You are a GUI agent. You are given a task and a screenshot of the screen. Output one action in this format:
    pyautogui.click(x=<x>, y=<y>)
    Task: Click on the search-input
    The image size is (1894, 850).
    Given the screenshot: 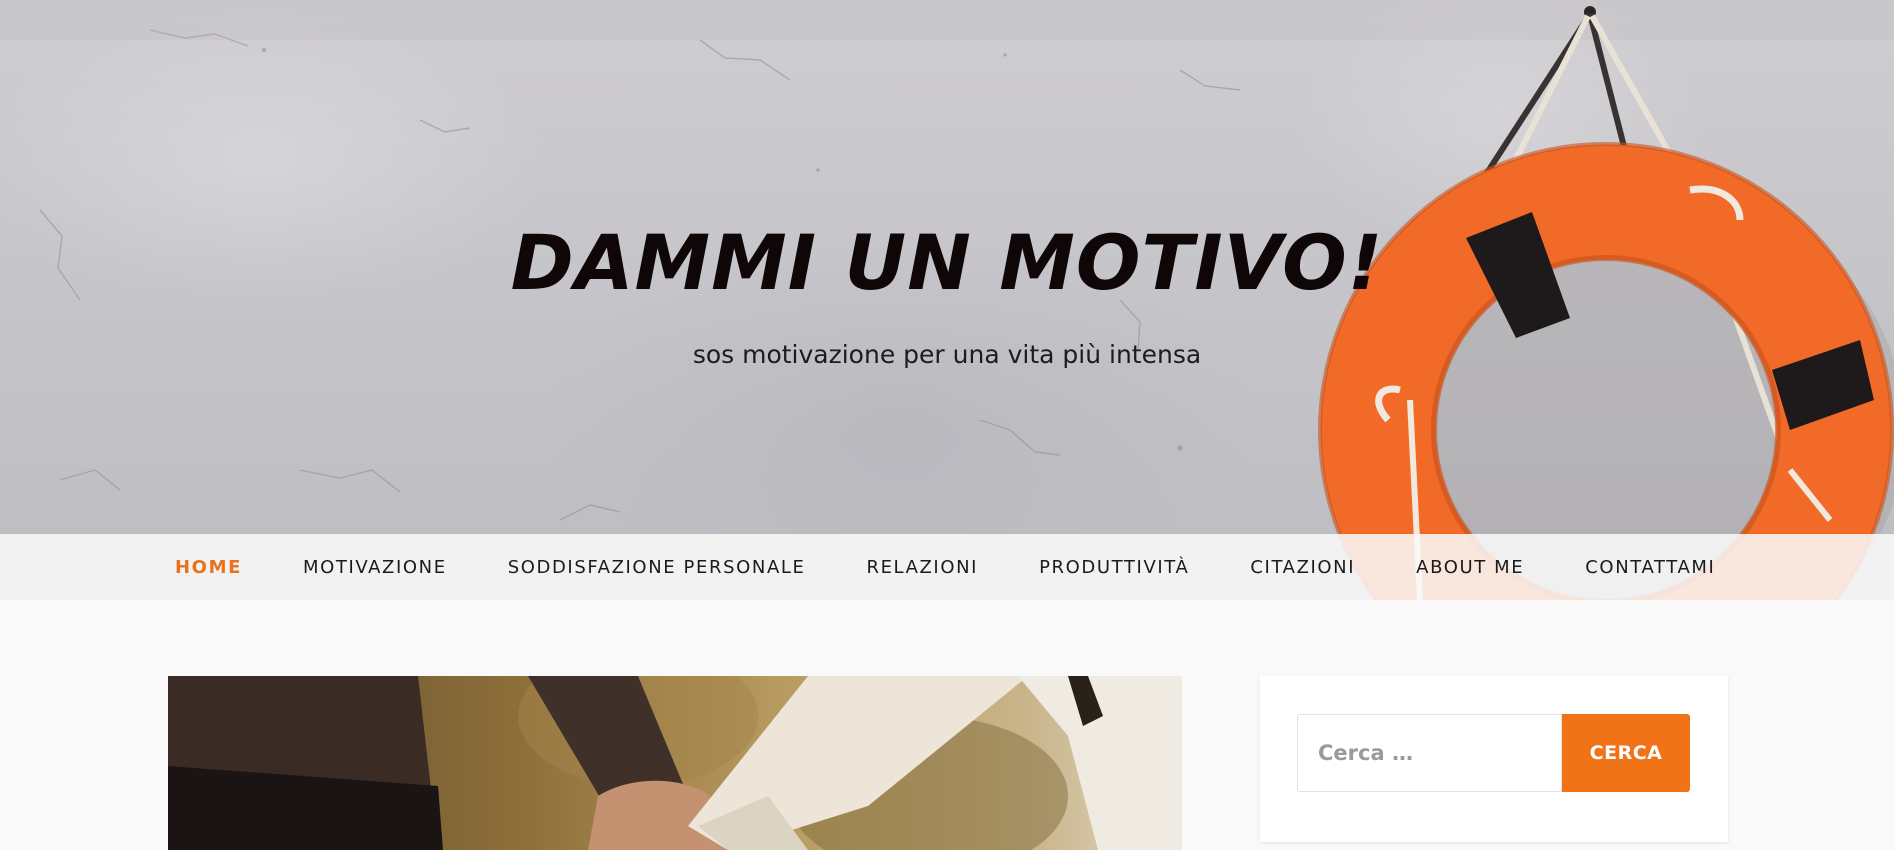 What is the action you would take?
    pyautogui.click(x=1429, y=753)
    